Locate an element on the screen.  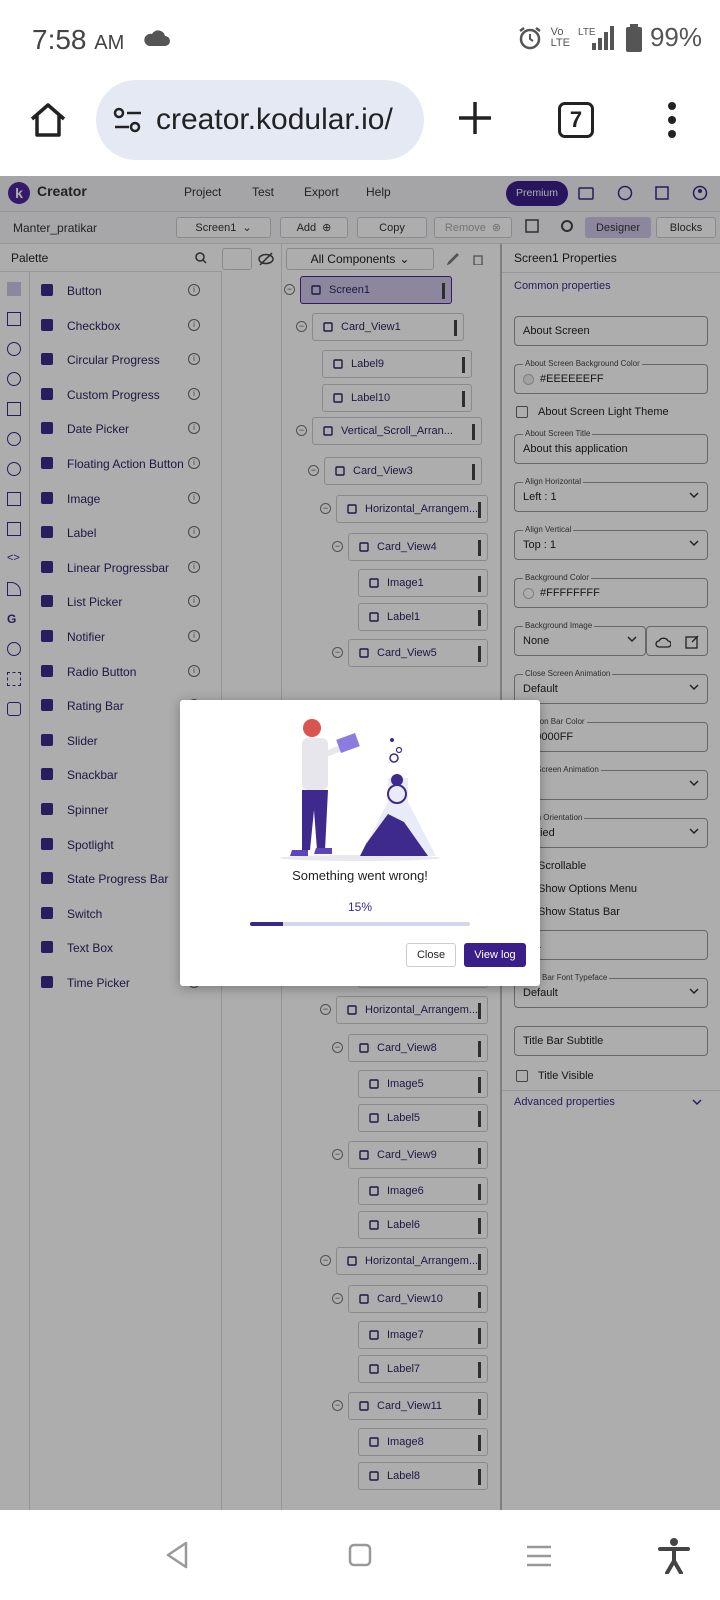
android-nav-bar is located at coordinates (360, 1555).